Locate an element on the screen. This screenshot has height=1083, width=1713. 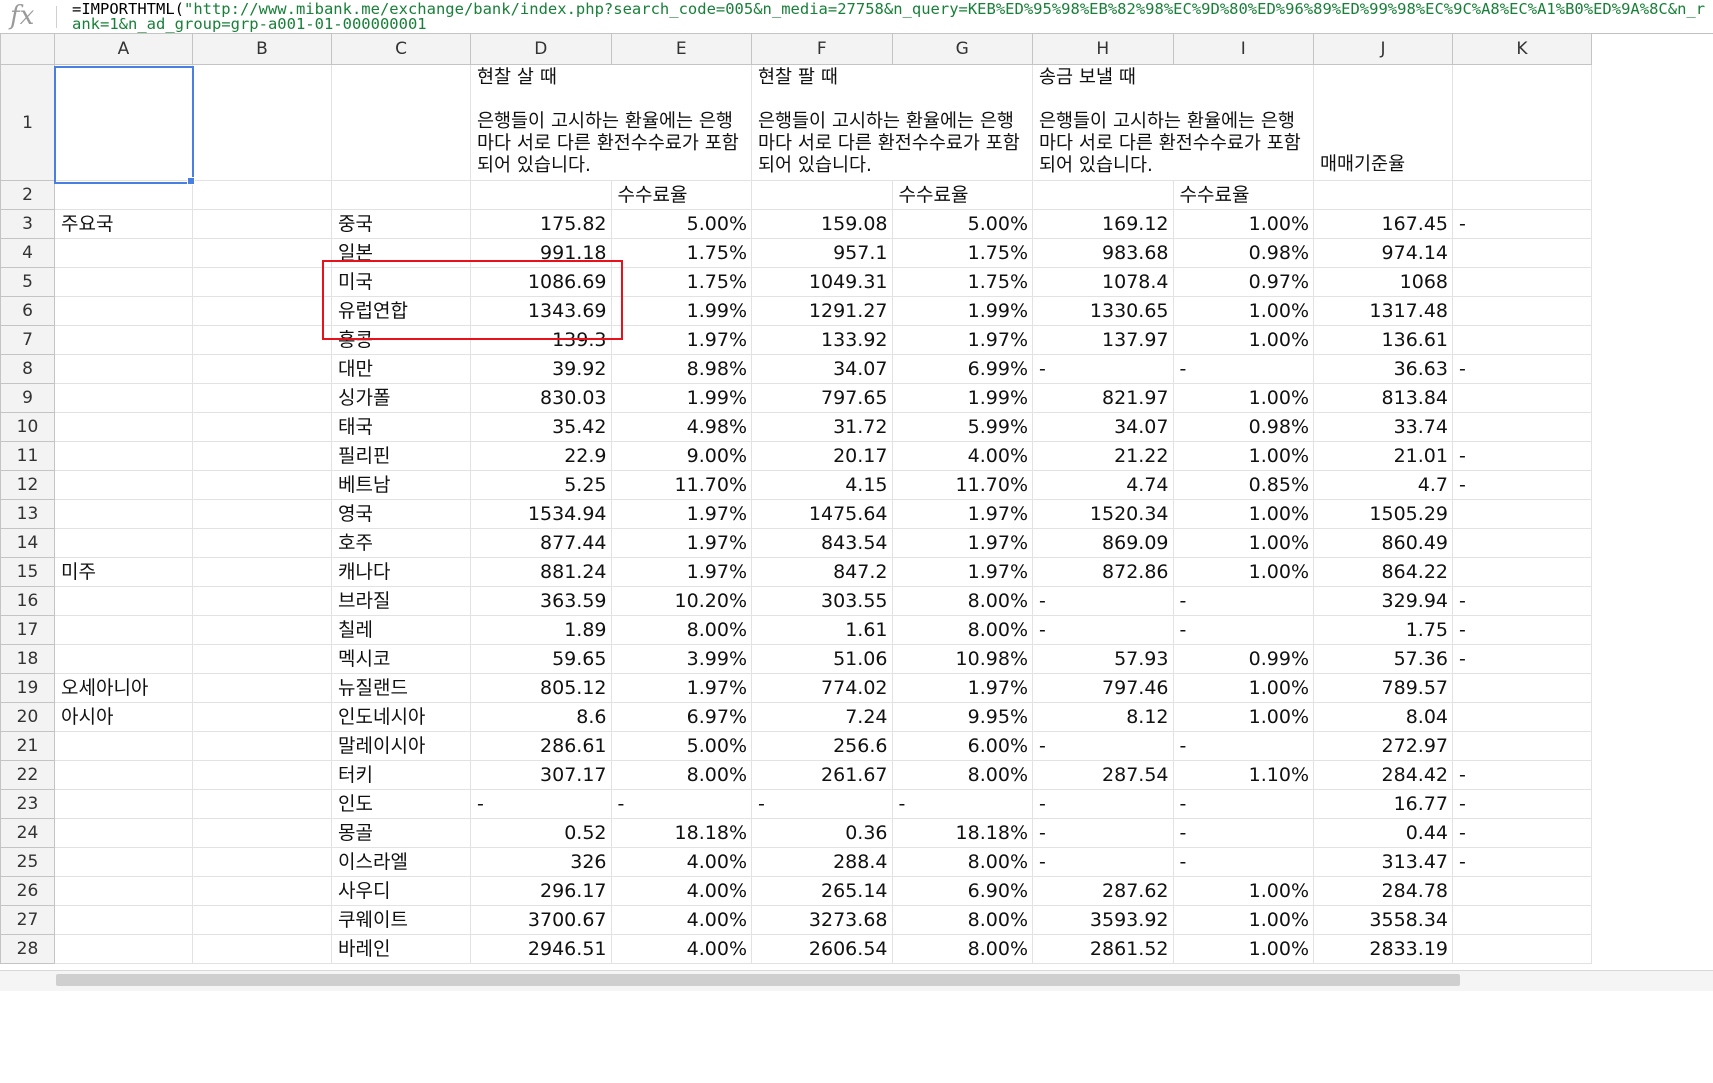
column-header-h: H is located at coordinates (1103, 49).